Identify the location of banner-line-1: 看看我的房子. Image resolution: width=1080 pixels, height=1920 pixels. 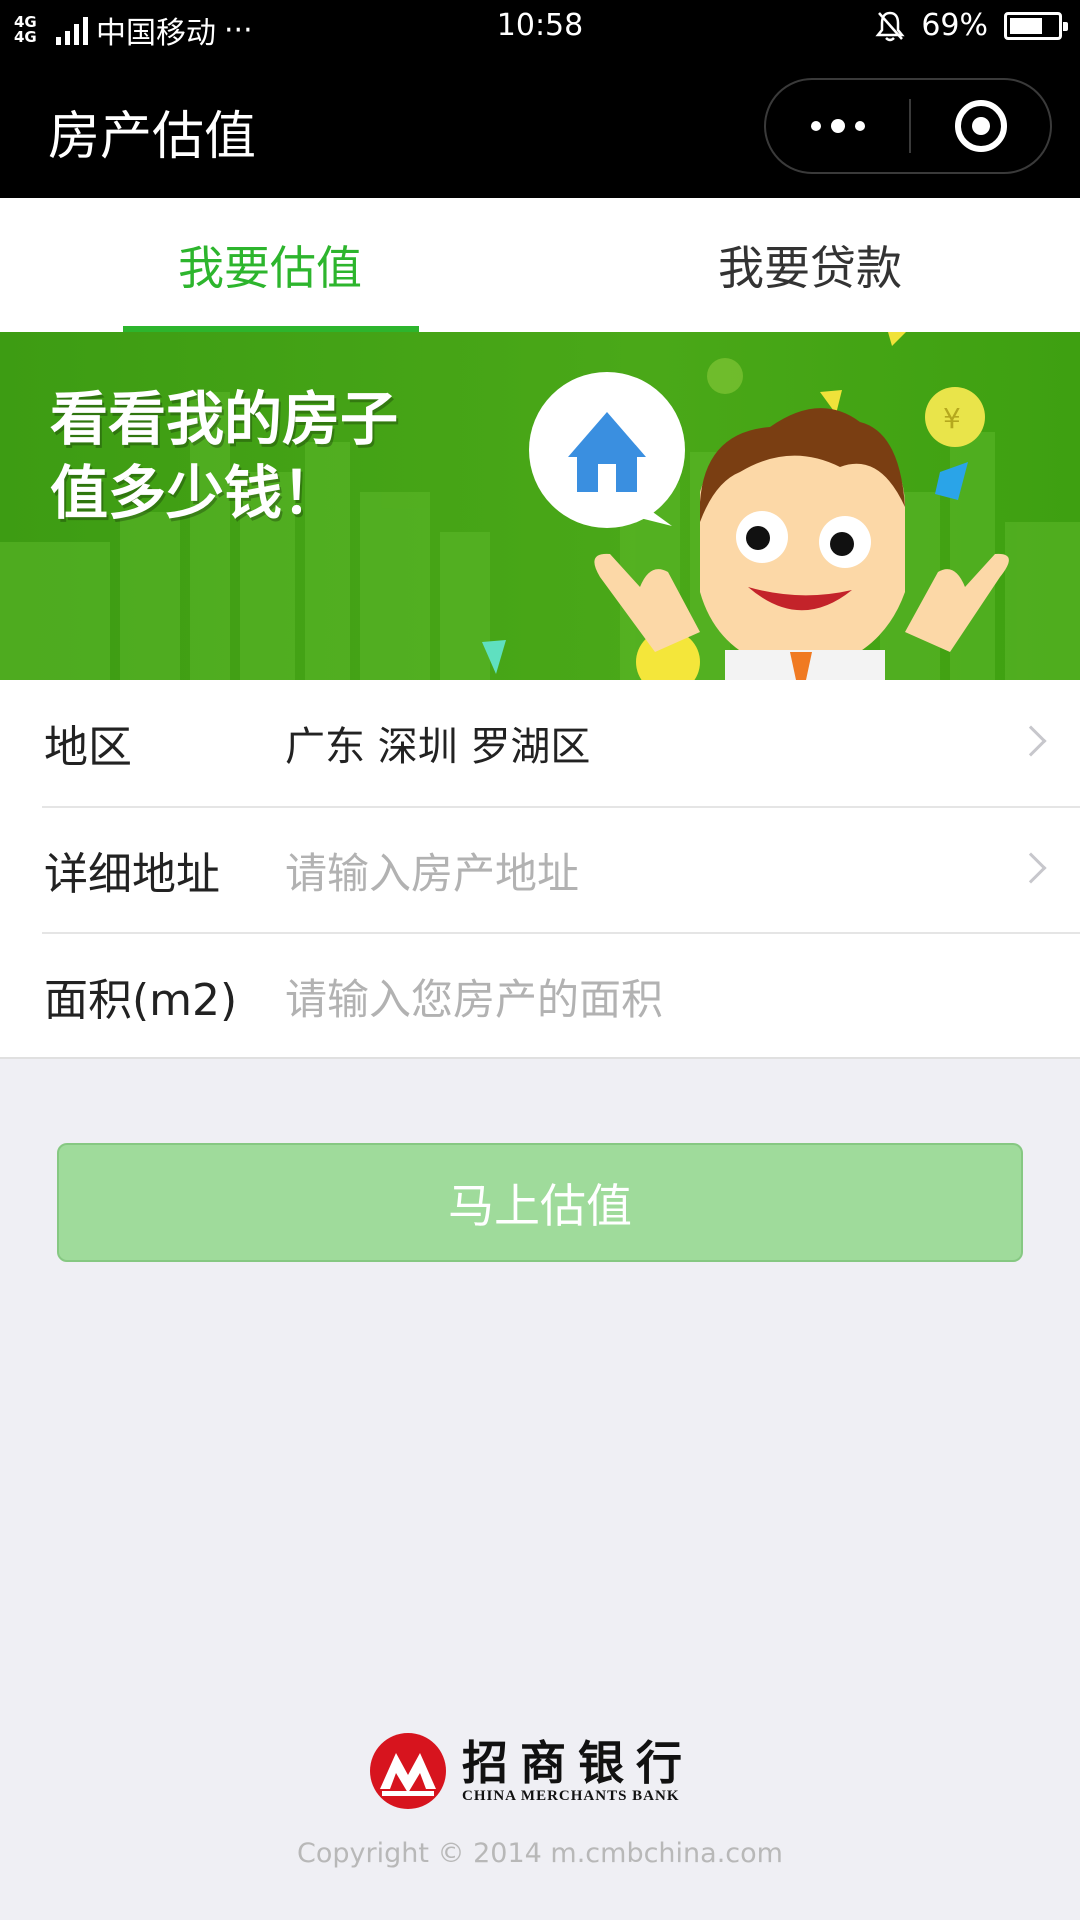
(224, 419).